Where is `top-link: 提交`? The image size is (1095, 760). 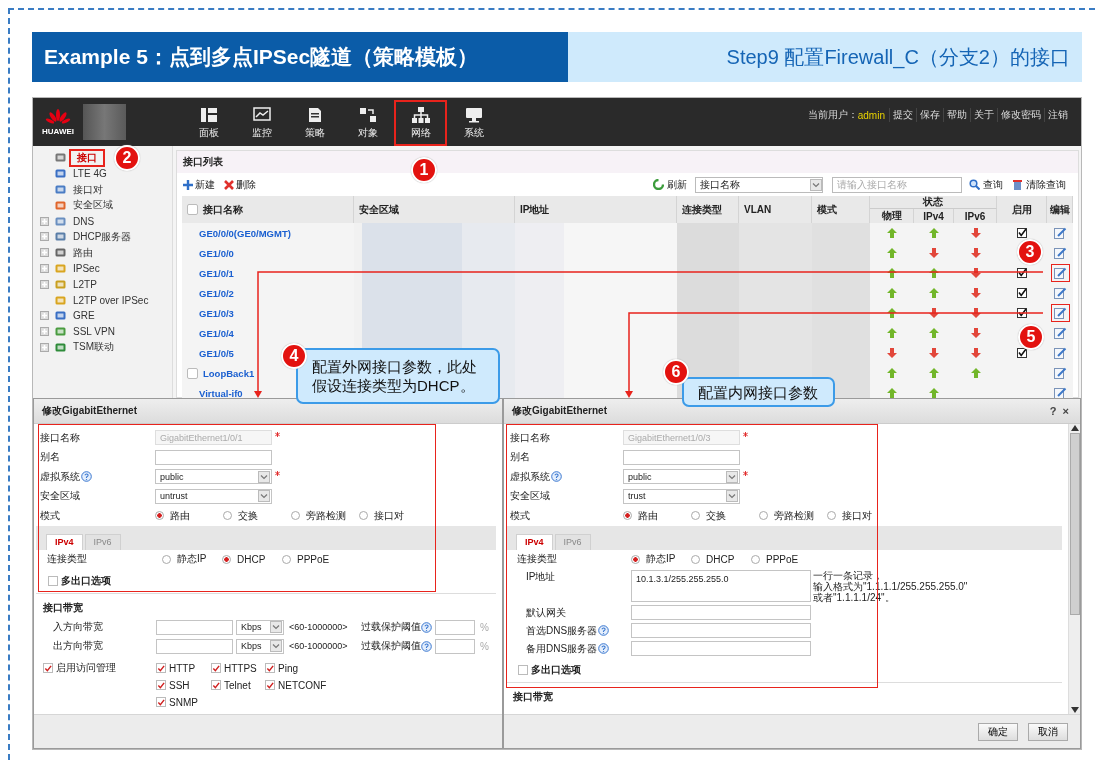
top-link: 提交 is located at coordinates (902, 115).